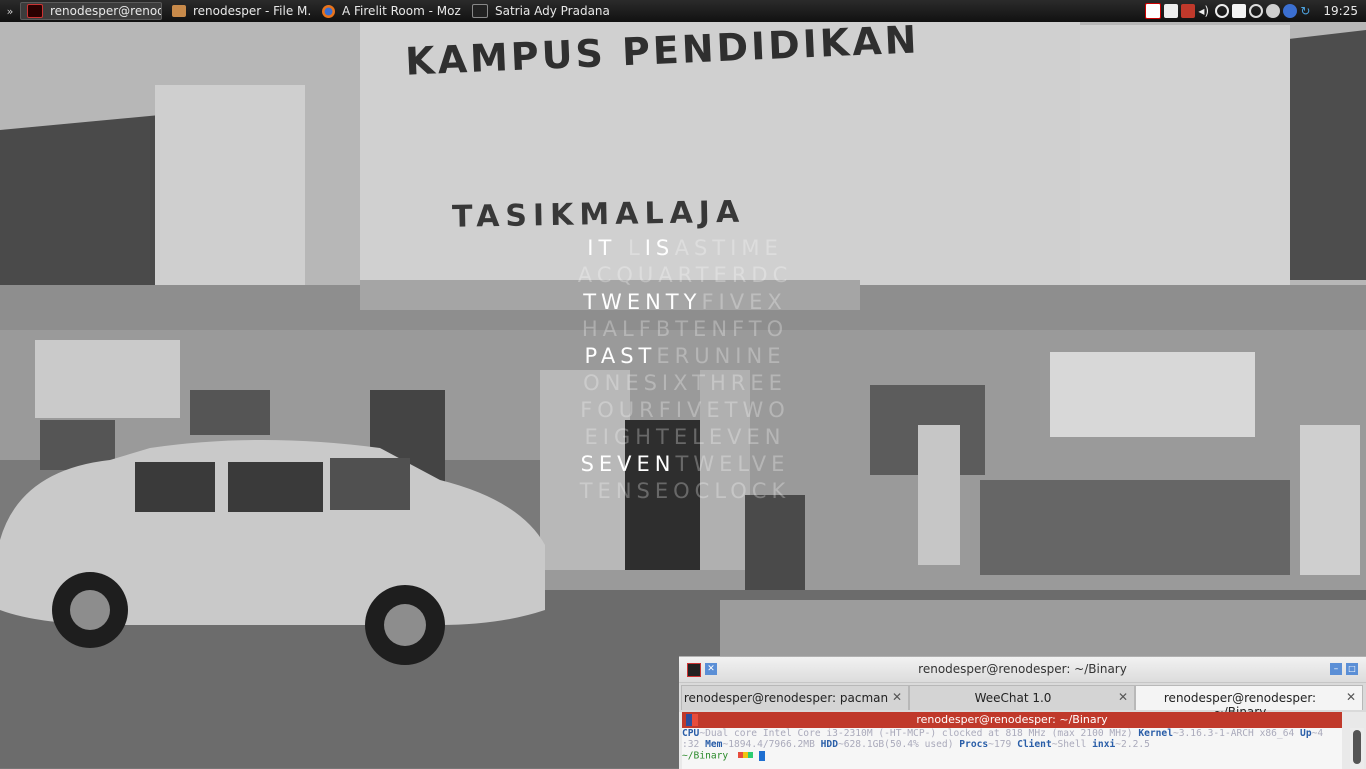  Describe the element at coordinates (622, 248) in the screenshot. I see `word-clock-dim-letters` at that location.